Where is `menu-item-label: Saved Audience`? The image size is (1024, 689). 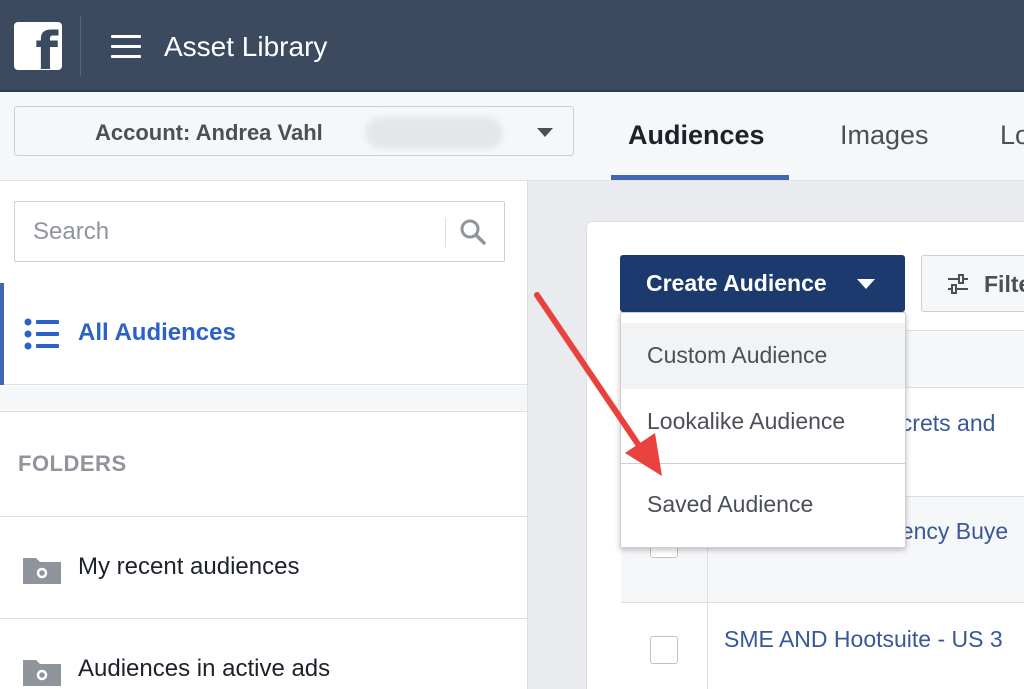 menu-item-label: Saved Audience is located at coordinates (730, 504).